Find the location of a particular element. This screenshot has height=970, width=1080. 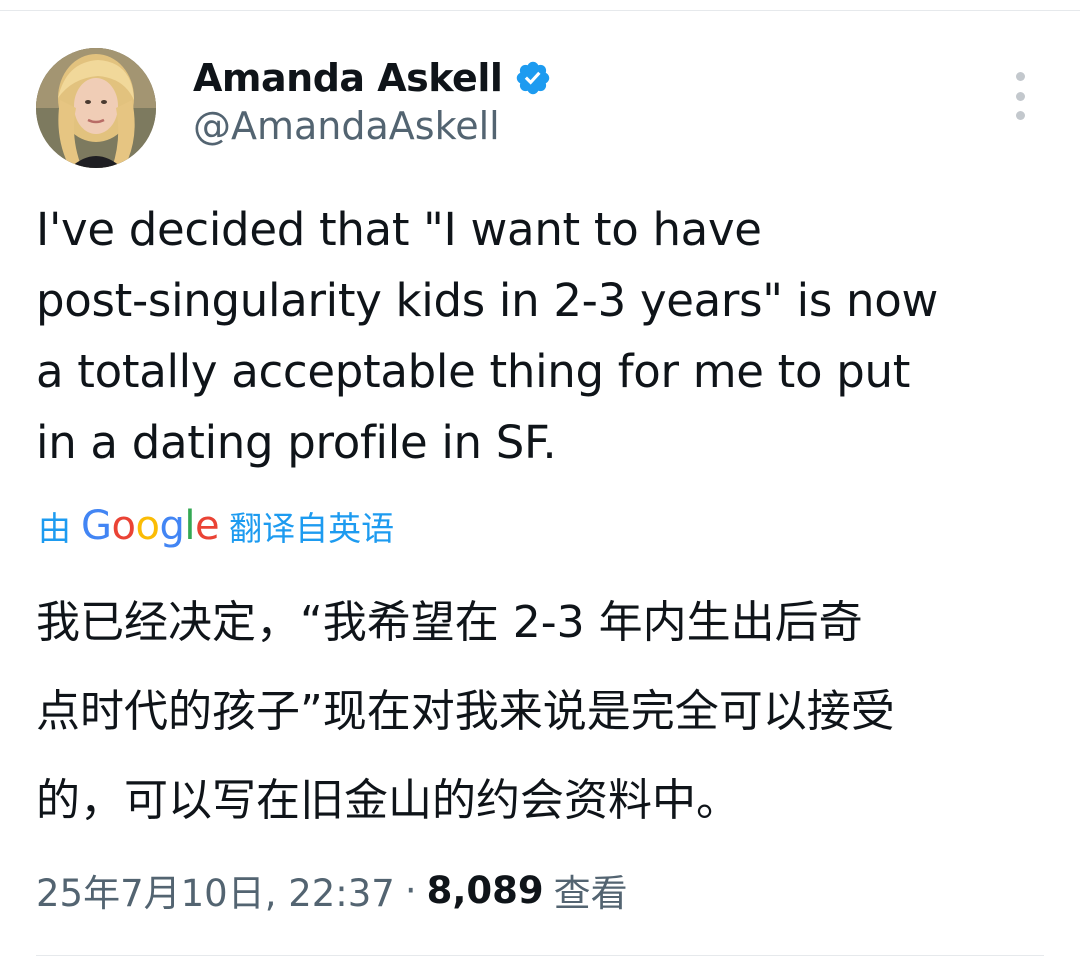

tweet-text-line: a totally acceptable thing for me to put is located at coordinates (473, 371).